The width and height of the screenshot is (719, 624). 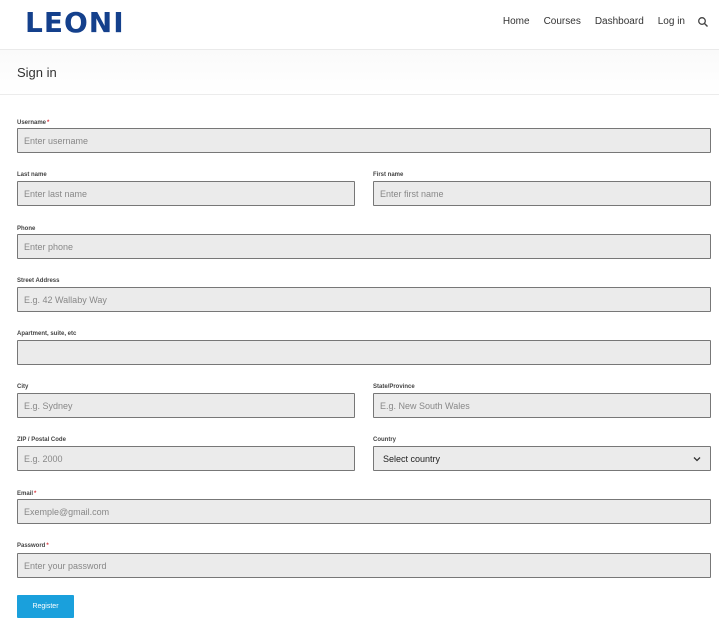 I want to click on main-nav: Home Courses Dashboard Log in, so click(x=599, y=21).